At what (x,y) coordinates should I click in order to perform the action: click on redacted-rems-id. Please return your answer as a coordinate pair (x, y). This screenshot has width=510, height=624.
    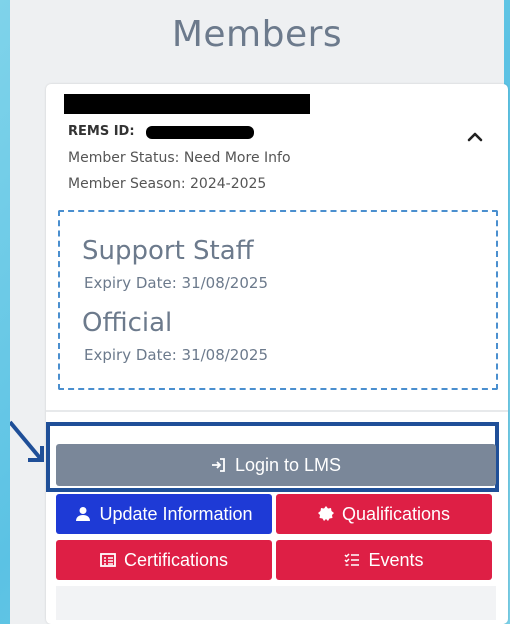
    Looking at the image, I should click on (200, 132).